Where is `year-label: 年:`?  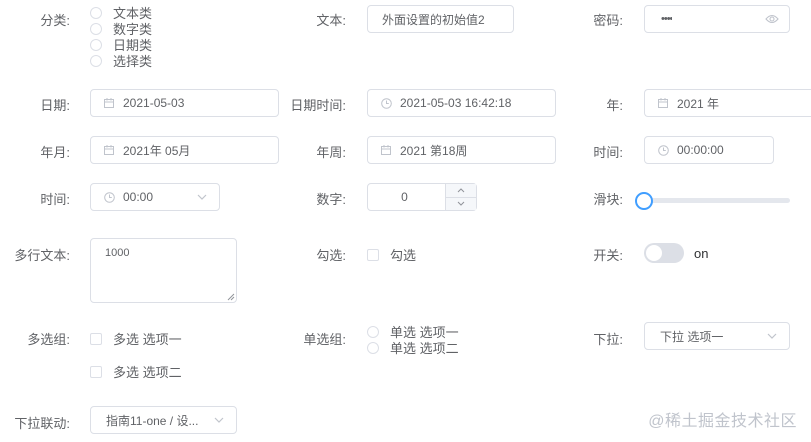 year-label: 年: is located at coordinates (614, 105).